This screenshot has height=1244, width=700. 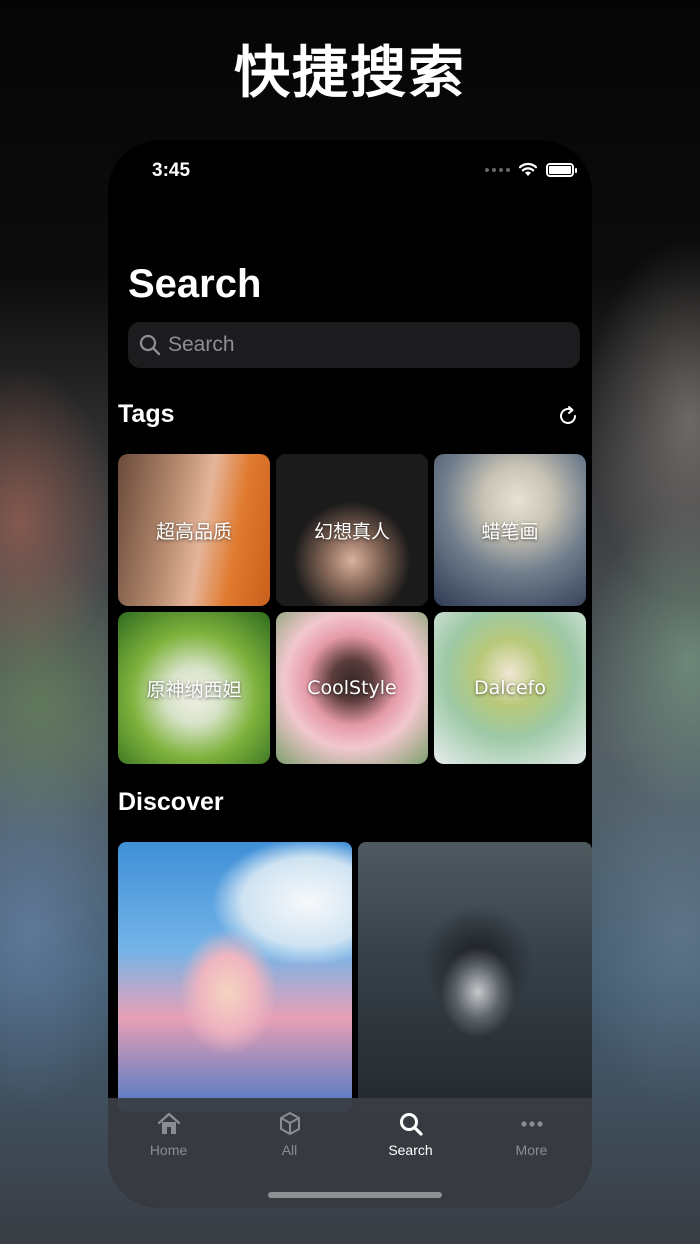 I want to click on tag-tile-4: 原神纳西妲, so click(x=194, y=688).